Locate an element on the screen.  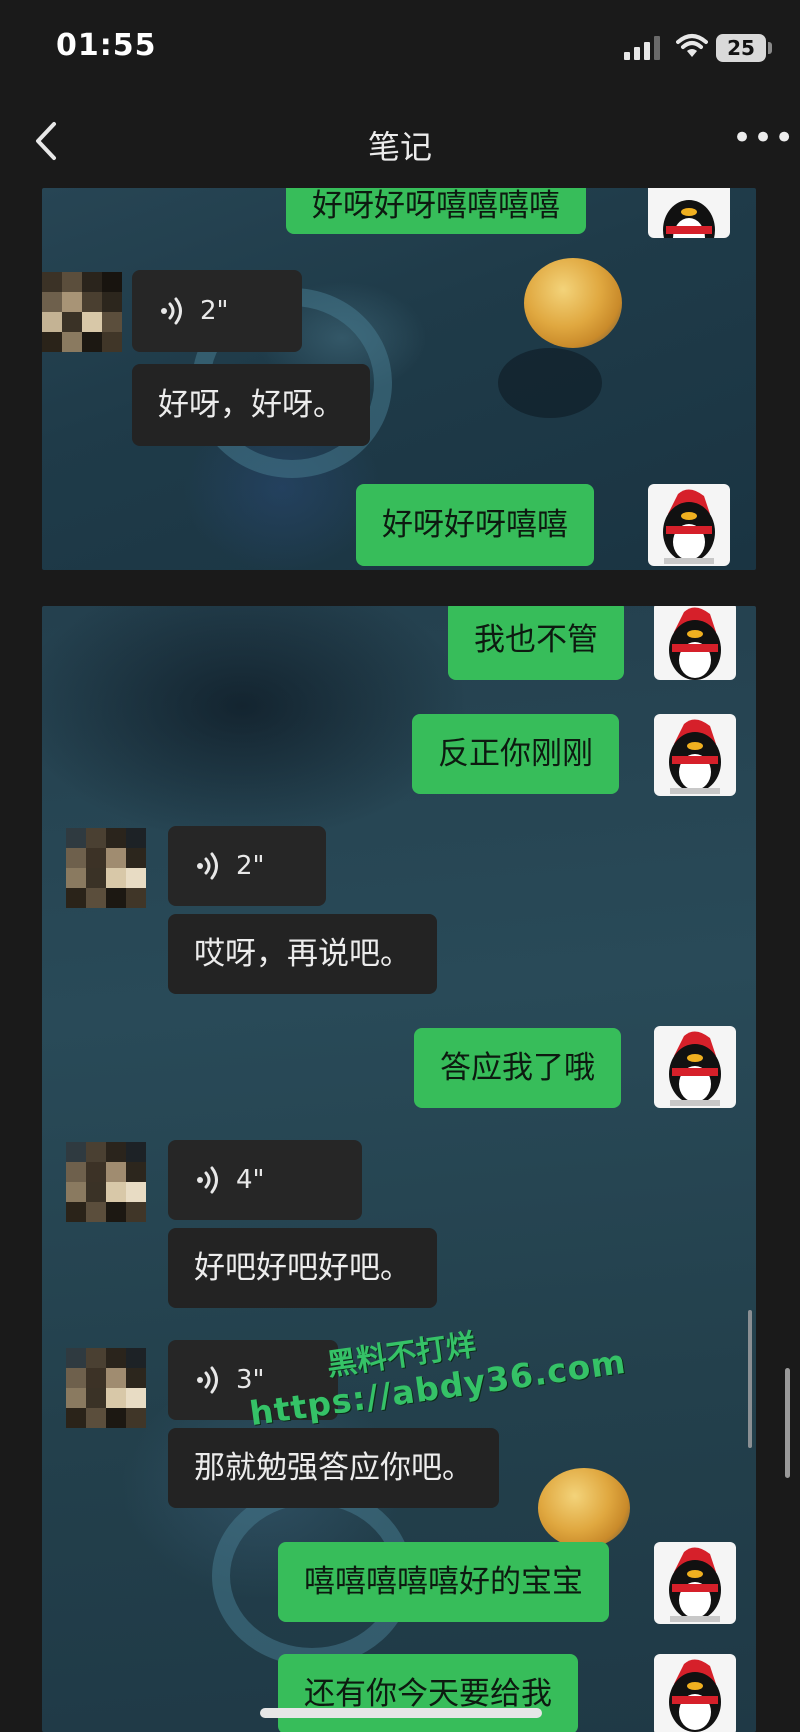
chat-bubble-sent: 嘻嘻嘻嘻嘻好的宝宝 is located at coordinates (443, 1582).